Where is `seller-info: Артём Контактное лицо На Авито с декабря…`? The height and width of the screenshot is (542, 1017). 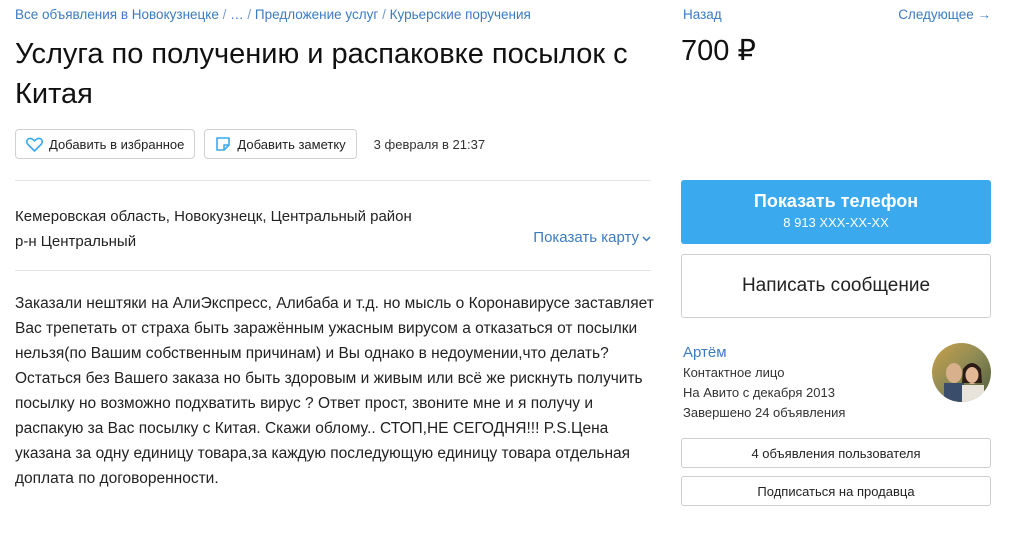
seller-info: Артём Контактное лицо На Авито с декабря… is located at coordinates (837, 383).